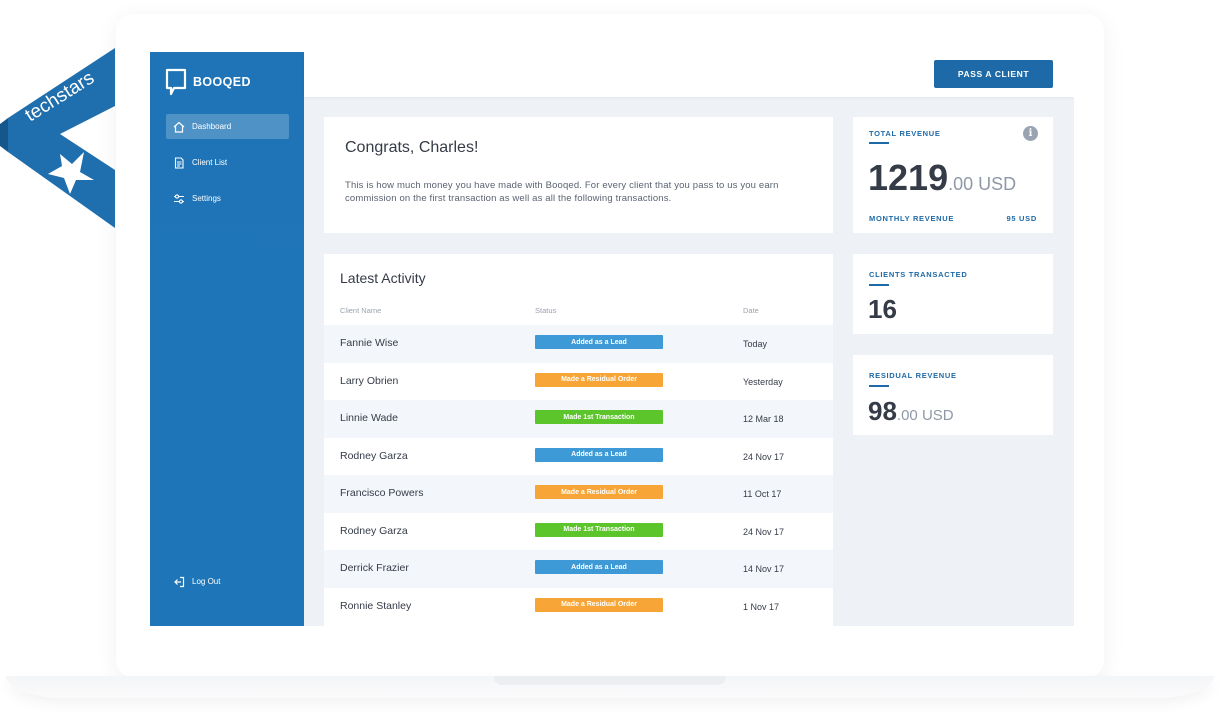 The image size is (1220, 712). I want to click on table-row: Rodney Garza Added as a Lead 24 Nov 17, so click(578, 457).